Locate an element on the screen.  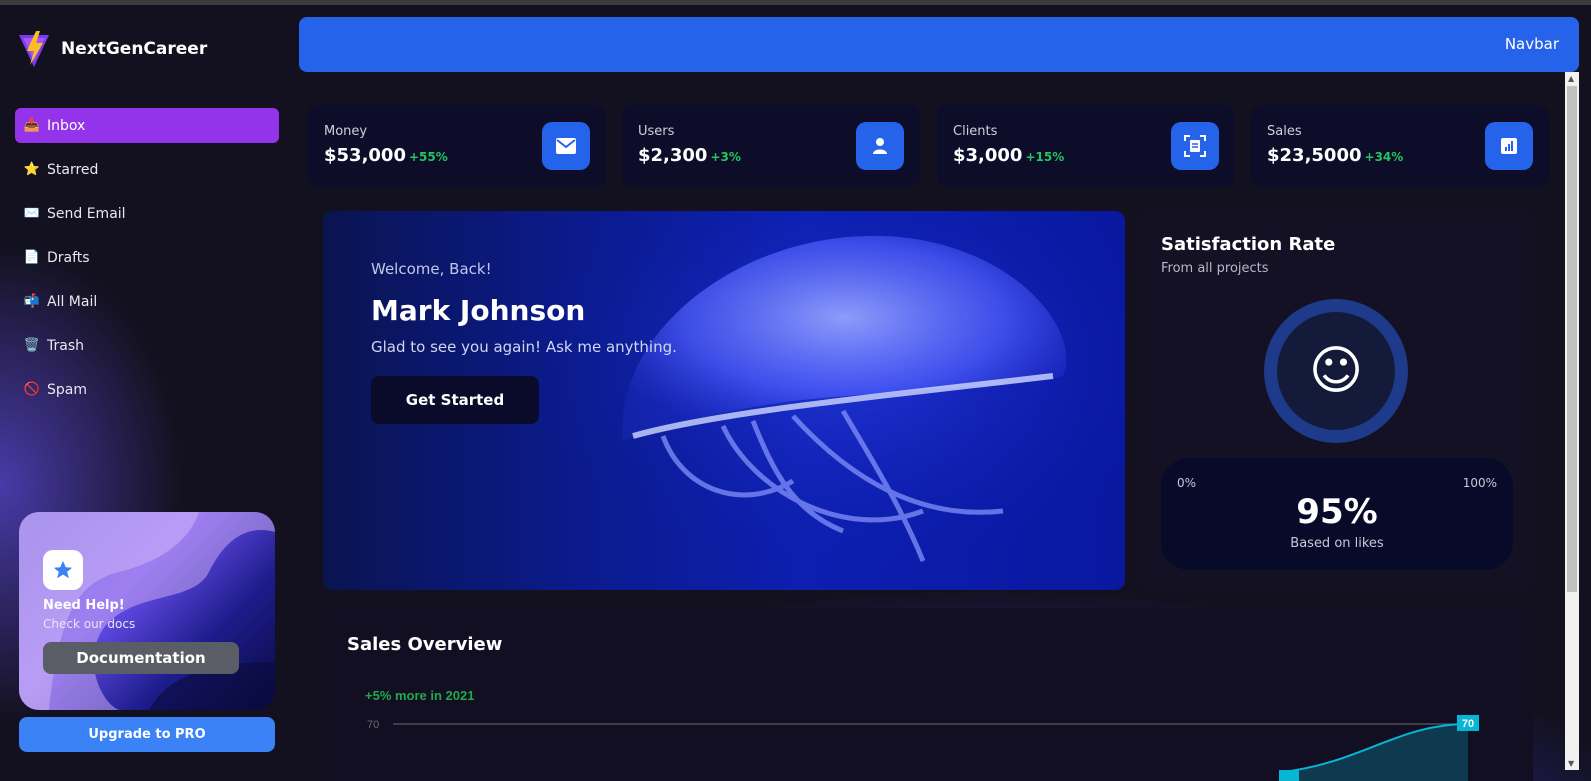
sidebar-item-all-mail: 📬 All Mail is located at coordinates (147, 301).